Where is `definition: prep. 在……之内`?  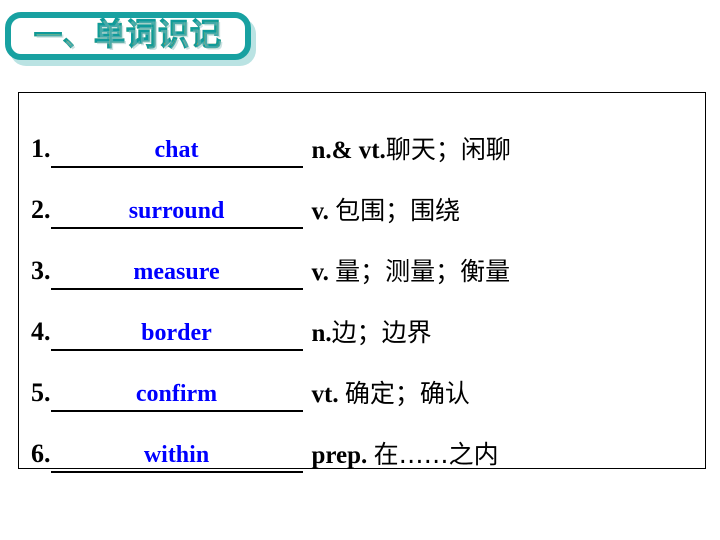
definition: prep. 在……之内 is located at coordinates (401, 457).